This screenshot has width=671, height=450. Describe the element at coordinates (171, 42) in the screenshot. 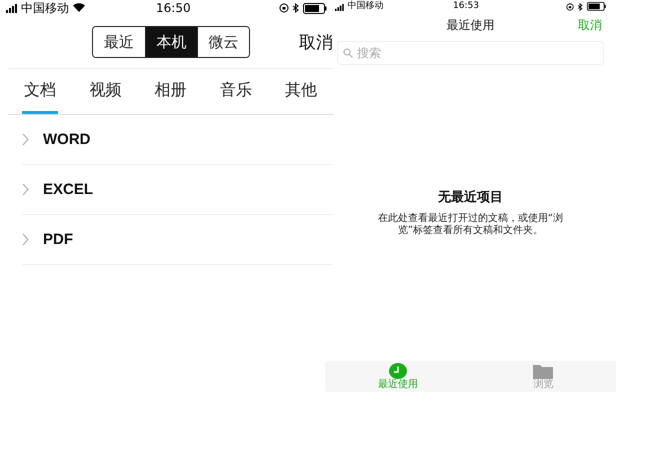

I see `segment-button: 本机` at that location.